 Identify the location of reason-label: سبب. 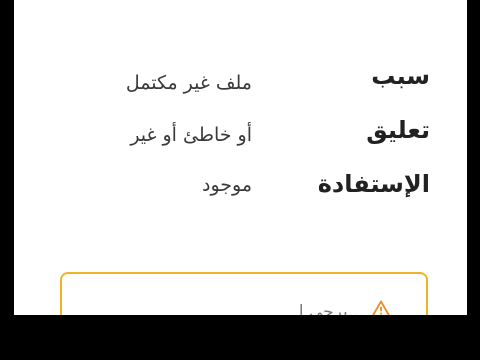
(400, 76).